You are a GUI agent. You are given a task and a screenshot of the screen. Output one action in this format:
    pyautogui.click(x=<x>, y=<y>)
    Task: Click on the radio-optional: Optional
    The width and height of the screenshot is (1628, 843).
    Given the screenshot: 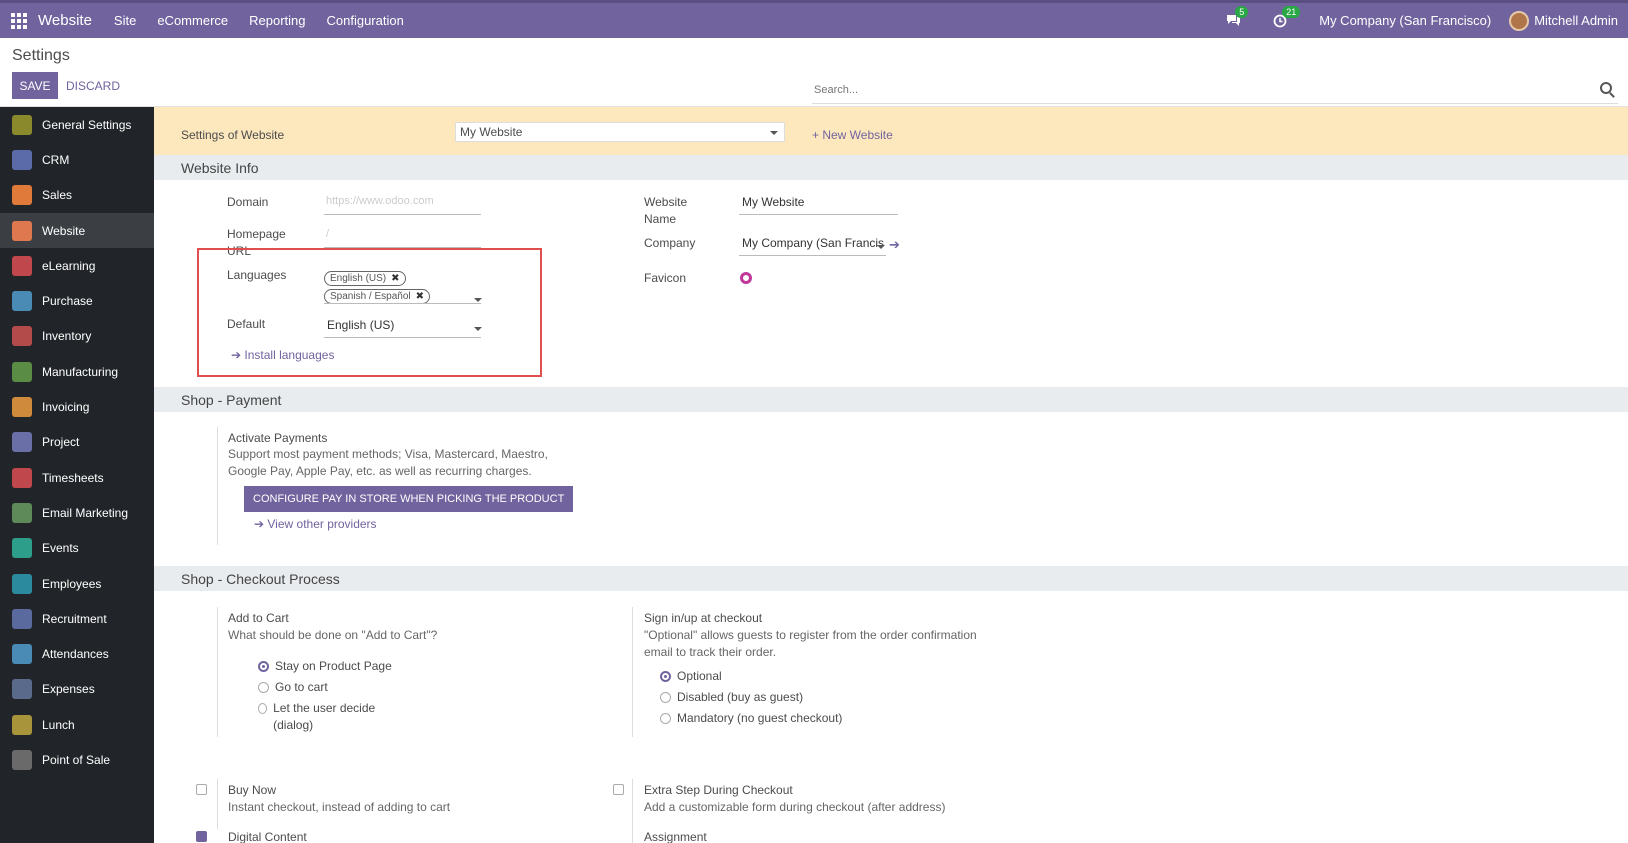 What is the action you would take?
    pyautogui.click(x=691, y=676)
    